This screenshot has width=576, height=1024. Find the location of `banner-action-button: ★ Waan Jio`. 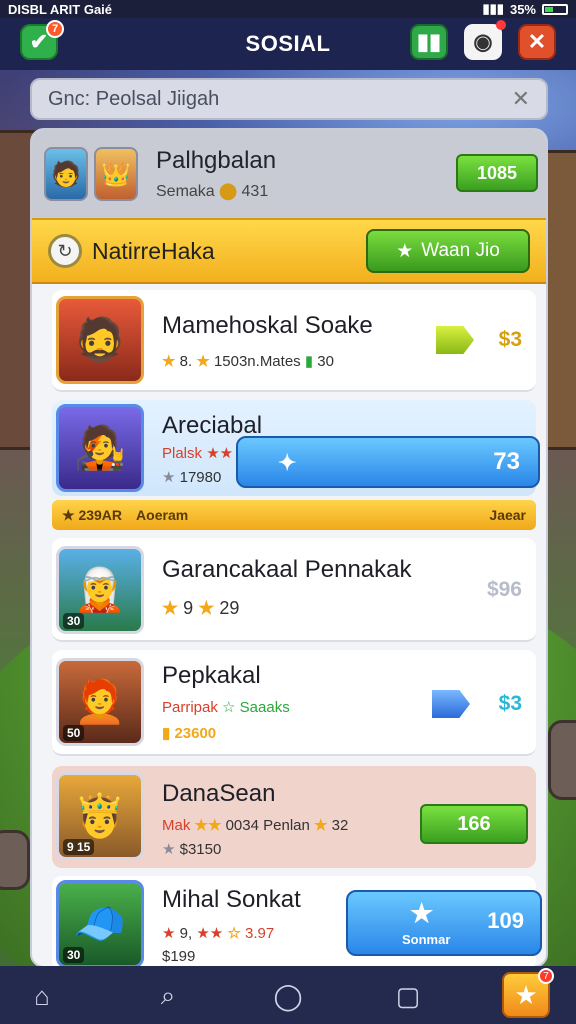

banner-action-button: ★ Waan Jio is located at coordinates (448, 251).